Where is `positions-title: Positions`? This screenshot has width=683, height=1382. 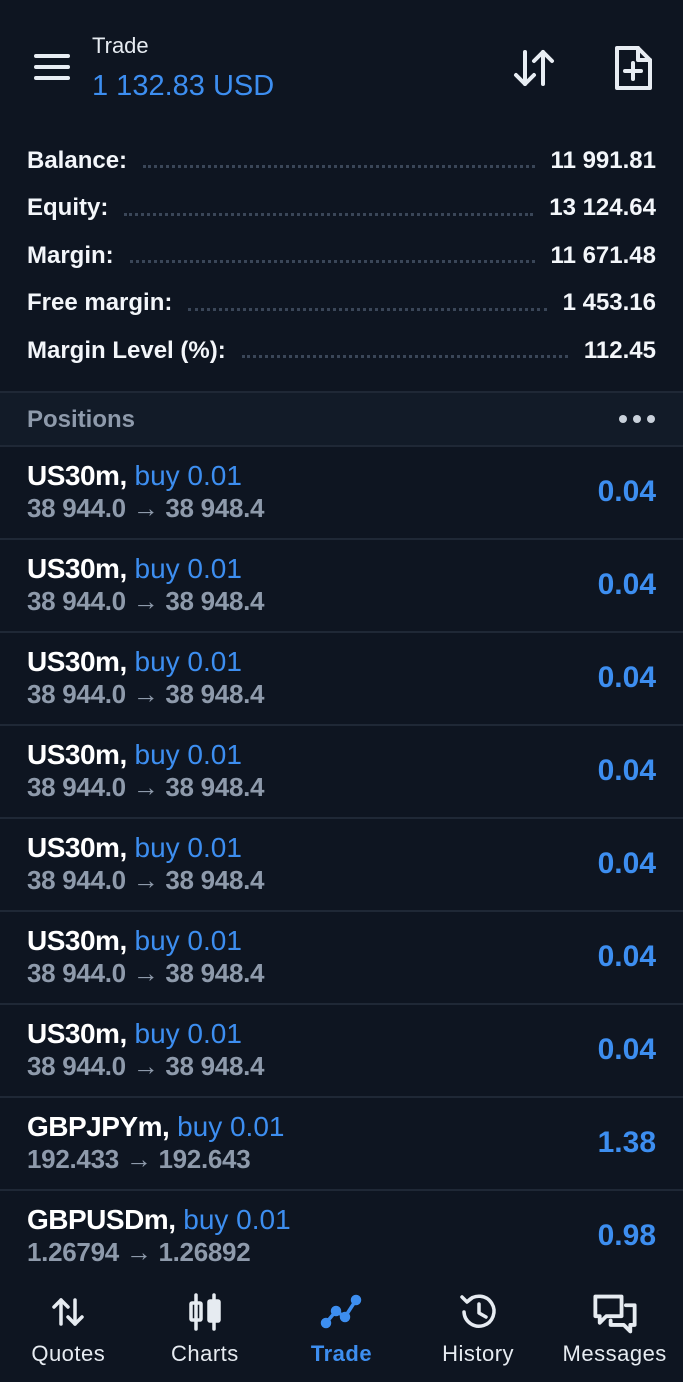
positions-title: Positions is located at coordinates (81, 419).